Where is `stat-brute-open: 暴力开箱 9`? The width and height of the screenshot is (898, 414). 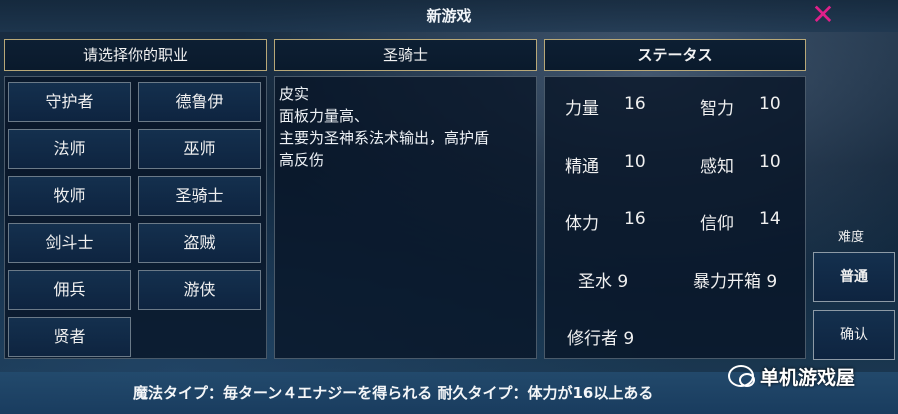
stat-brute-open: 暴力开箱 9 is located at coordinates (735, 282).